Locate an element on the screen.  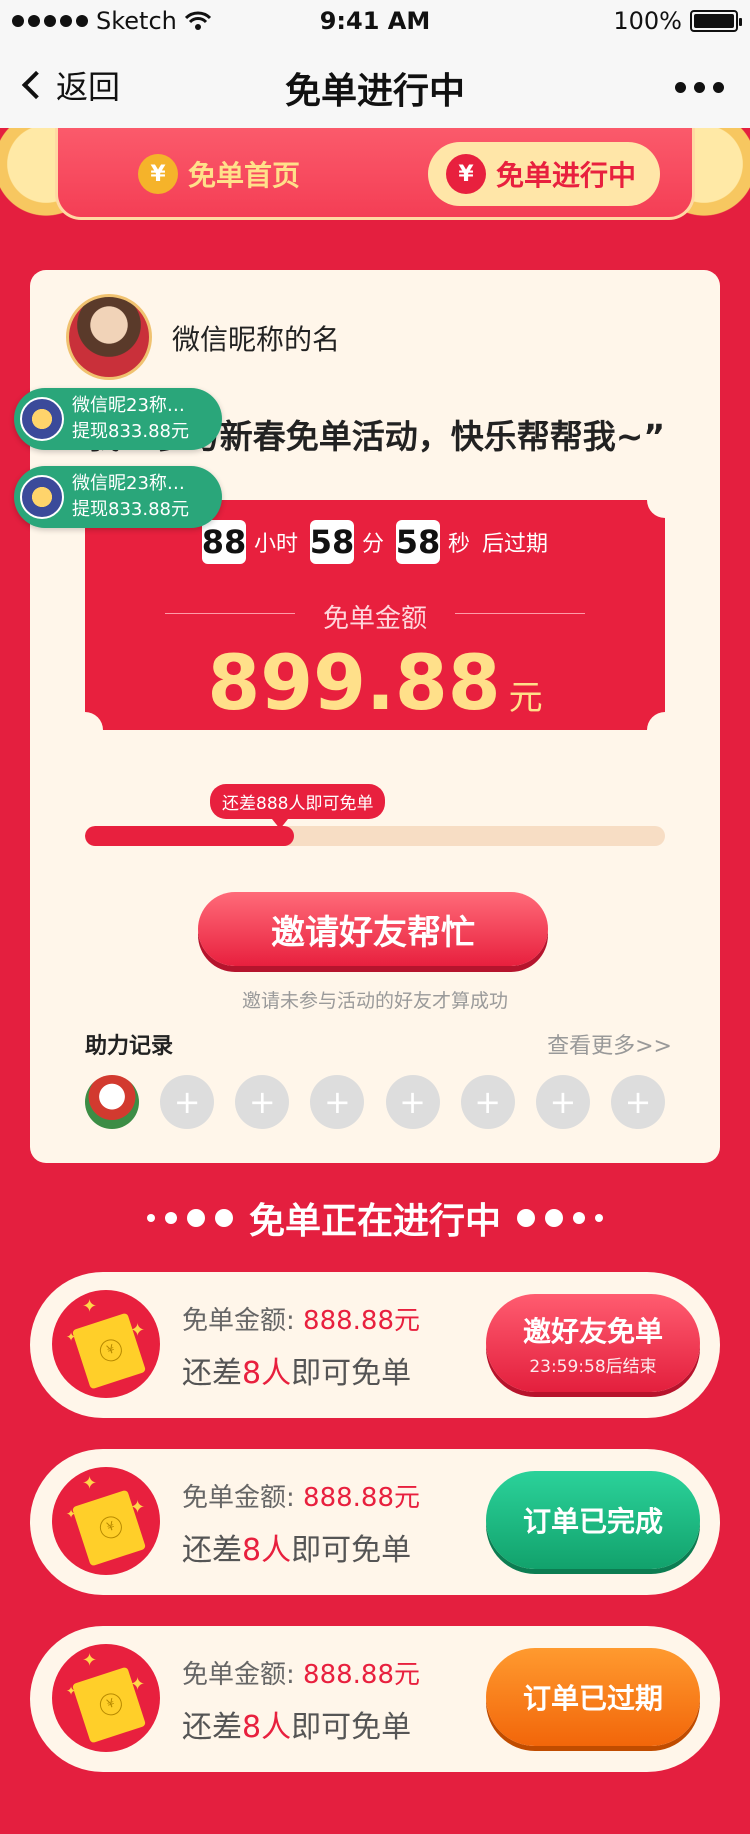
page-title: 免单进行中 is located at coordinates (374, 91).